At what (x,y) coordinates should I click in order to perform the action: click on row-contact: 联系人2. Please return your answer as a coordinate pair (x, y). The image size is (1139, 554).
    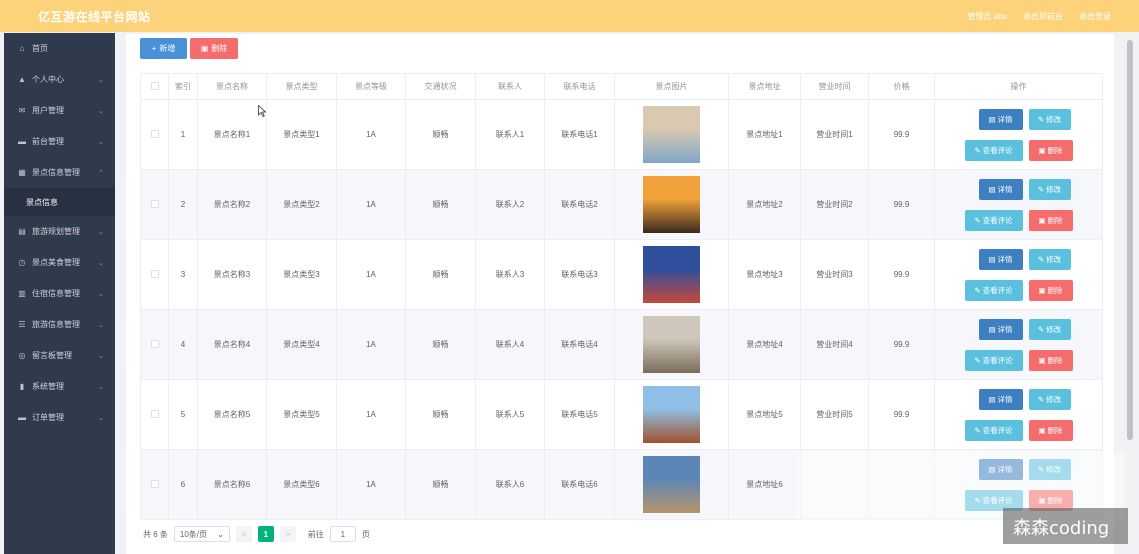
    Looking at the image, I should click on (510, 204).